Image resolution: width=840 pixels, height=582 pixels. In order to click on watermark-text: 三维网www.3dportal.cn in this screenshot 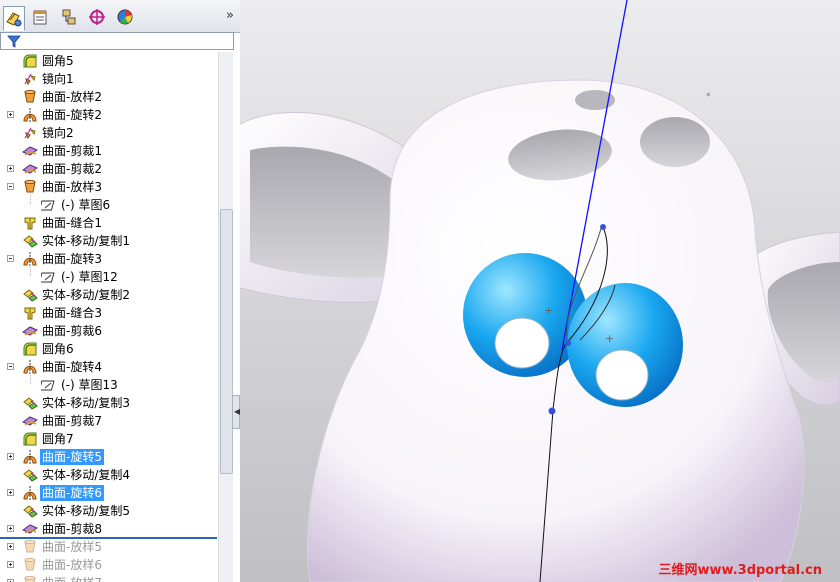, I will do `click(740, 570)`.